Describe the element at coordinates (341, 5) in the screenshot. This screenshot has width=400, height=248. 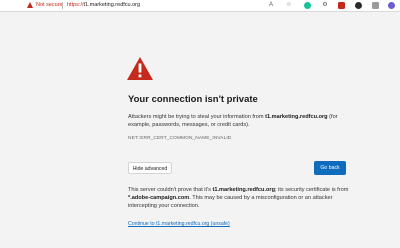
I see `extension-red-icon` at that location.